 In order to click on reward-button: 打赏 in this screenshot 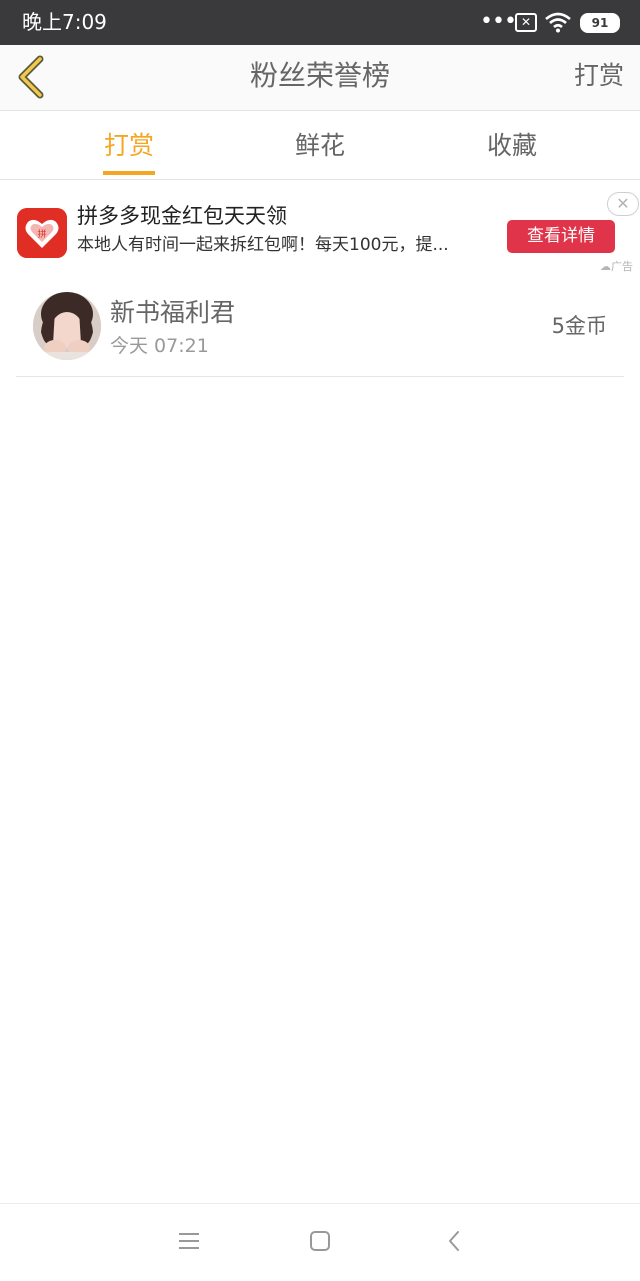, I will do `click(599, 76)`.